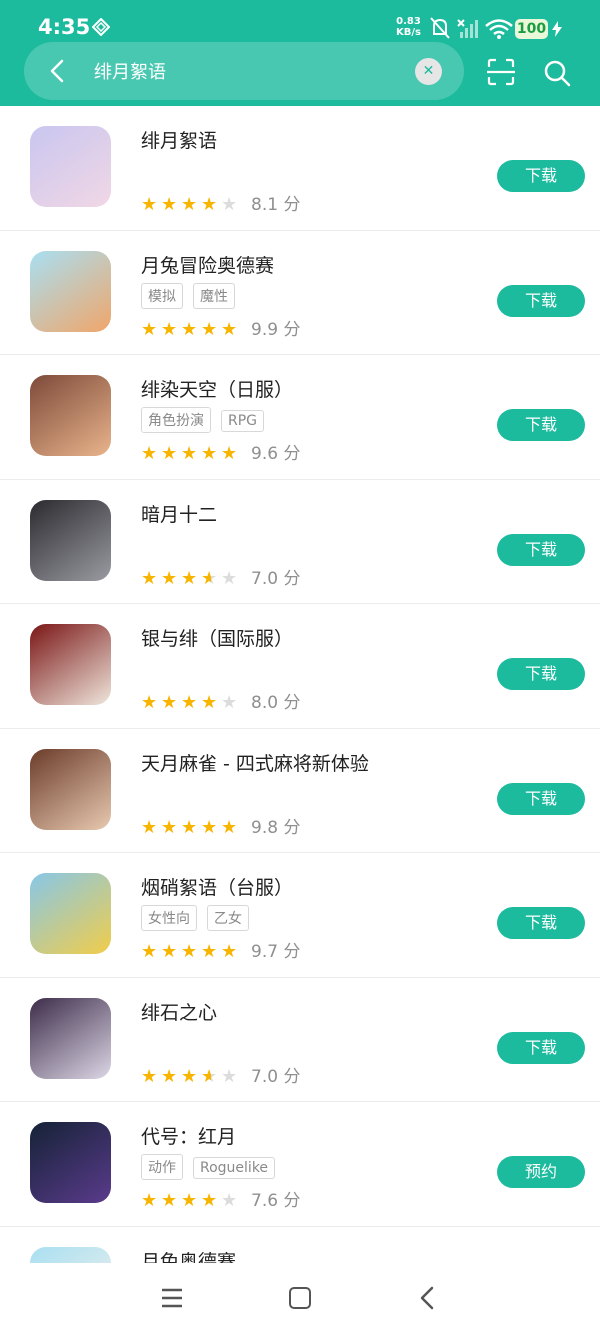  What do you see at coordinates (162, 295) in the screenshot?
I see `app-tag: 模拟` at bounding box center [162, 295].